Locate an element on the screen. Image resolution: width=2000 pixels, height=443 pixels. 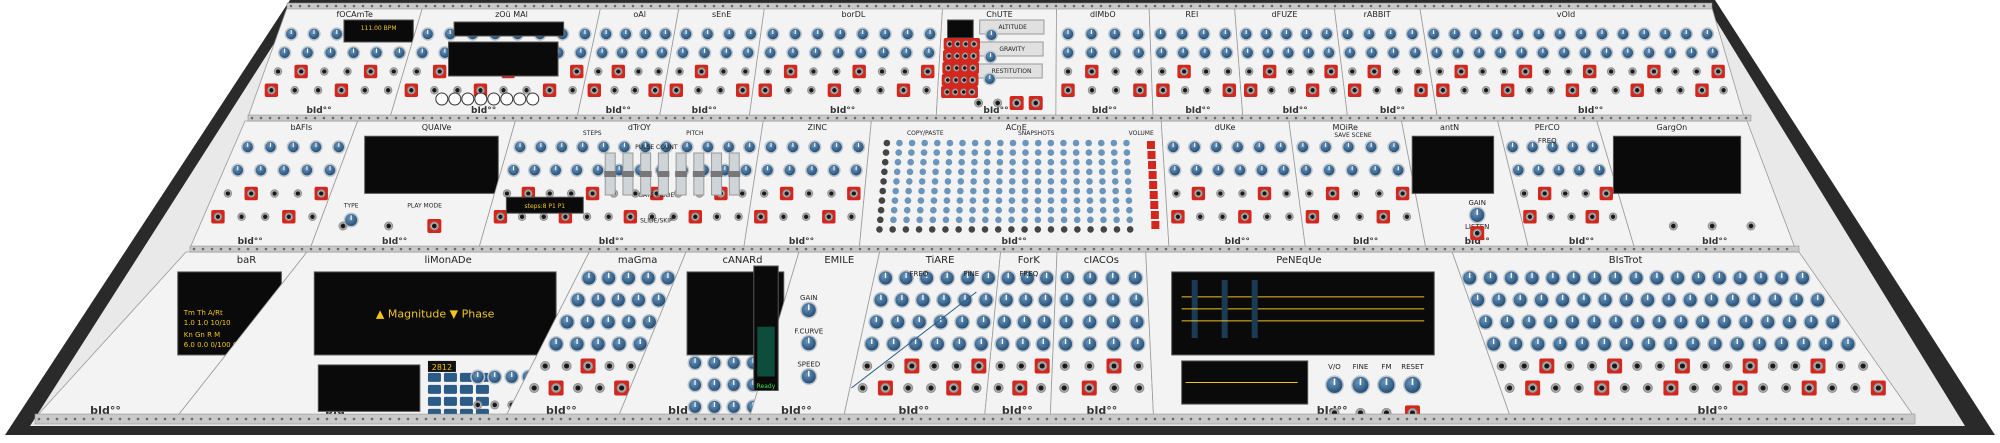
limonade-jack is located at coordinates (495, 405).